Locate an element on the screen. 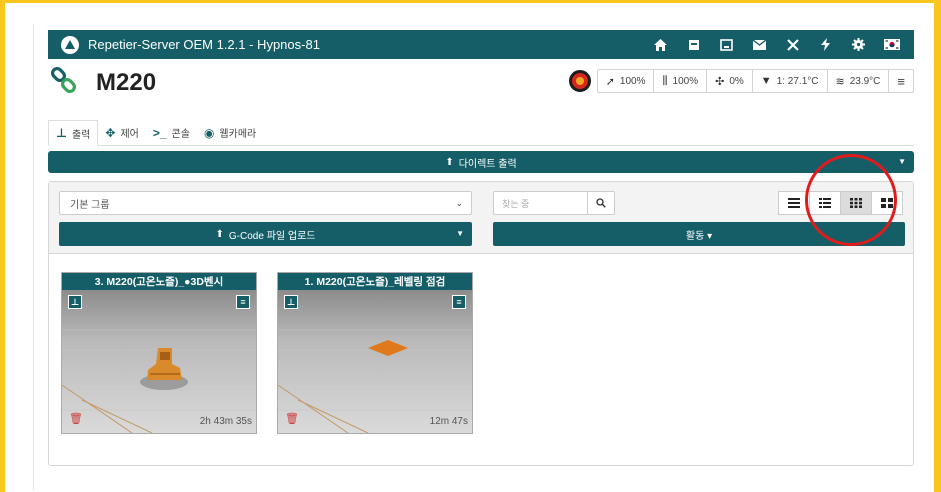 The width and height of the screenshot is (941, 492). bed-temp-indicator: ≋ 23.9°C is located at coordinates (858, 81).